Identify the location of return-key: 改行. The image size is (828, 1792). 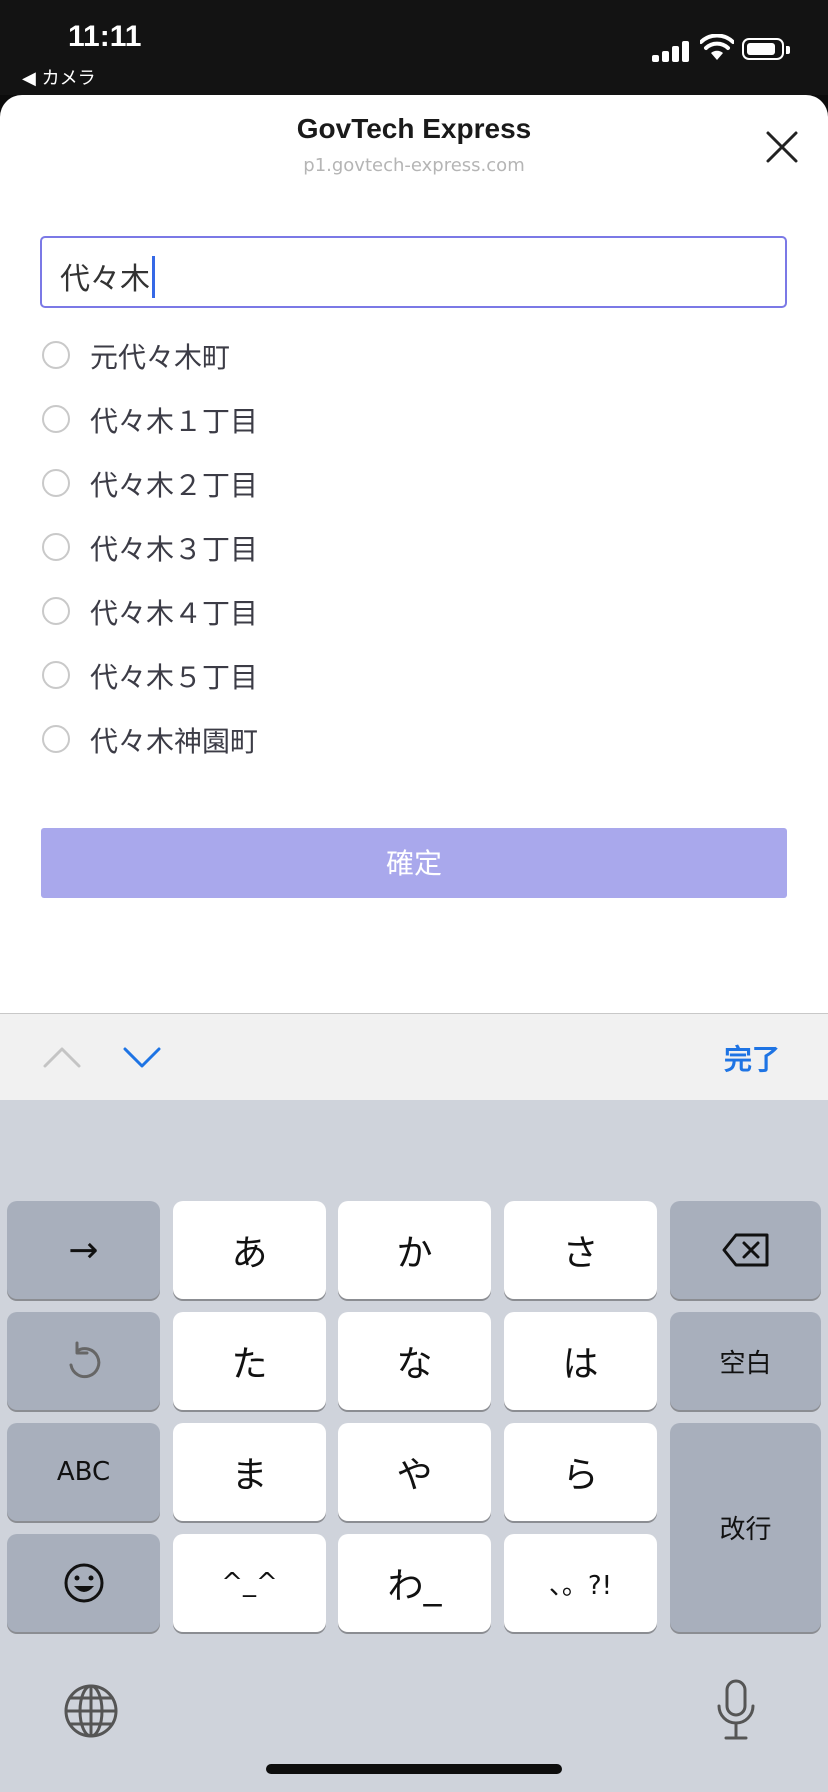
(745, 1527).